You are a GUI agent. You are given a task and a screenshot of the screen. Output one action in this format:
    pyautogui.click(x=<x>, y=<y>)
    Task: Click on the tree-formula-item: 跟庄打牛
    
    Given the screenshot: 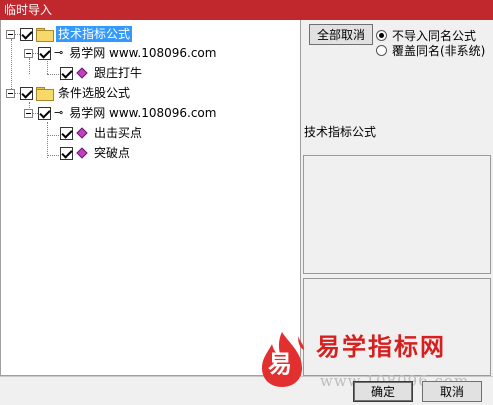 What is the action you would take?
    pyautogui.click(x=102, y=73)
    